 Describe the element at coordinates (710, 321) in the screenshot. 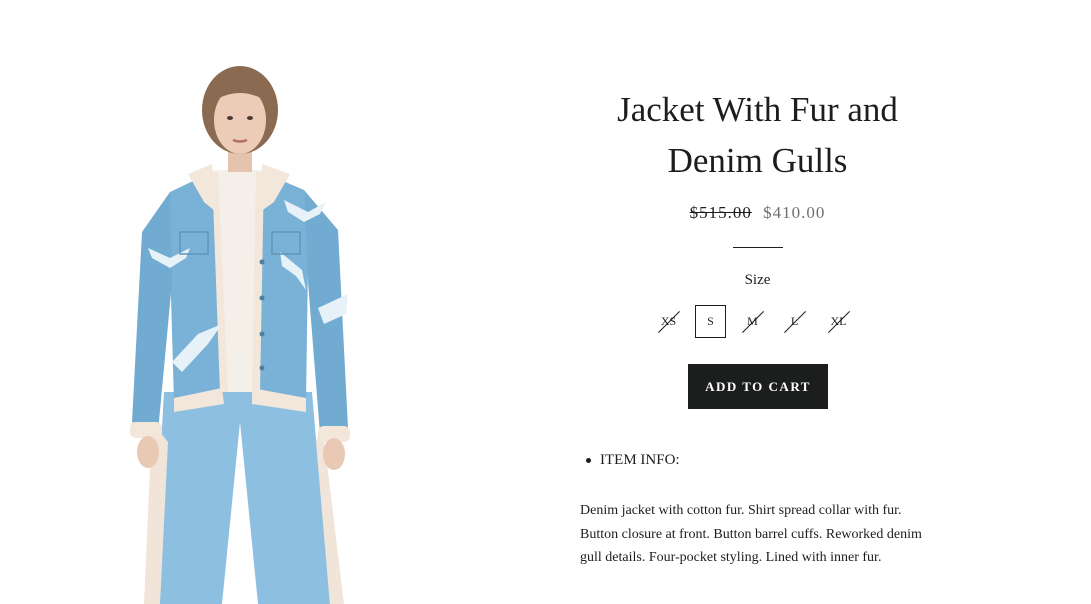

I see `size-option-s: S` at that location.